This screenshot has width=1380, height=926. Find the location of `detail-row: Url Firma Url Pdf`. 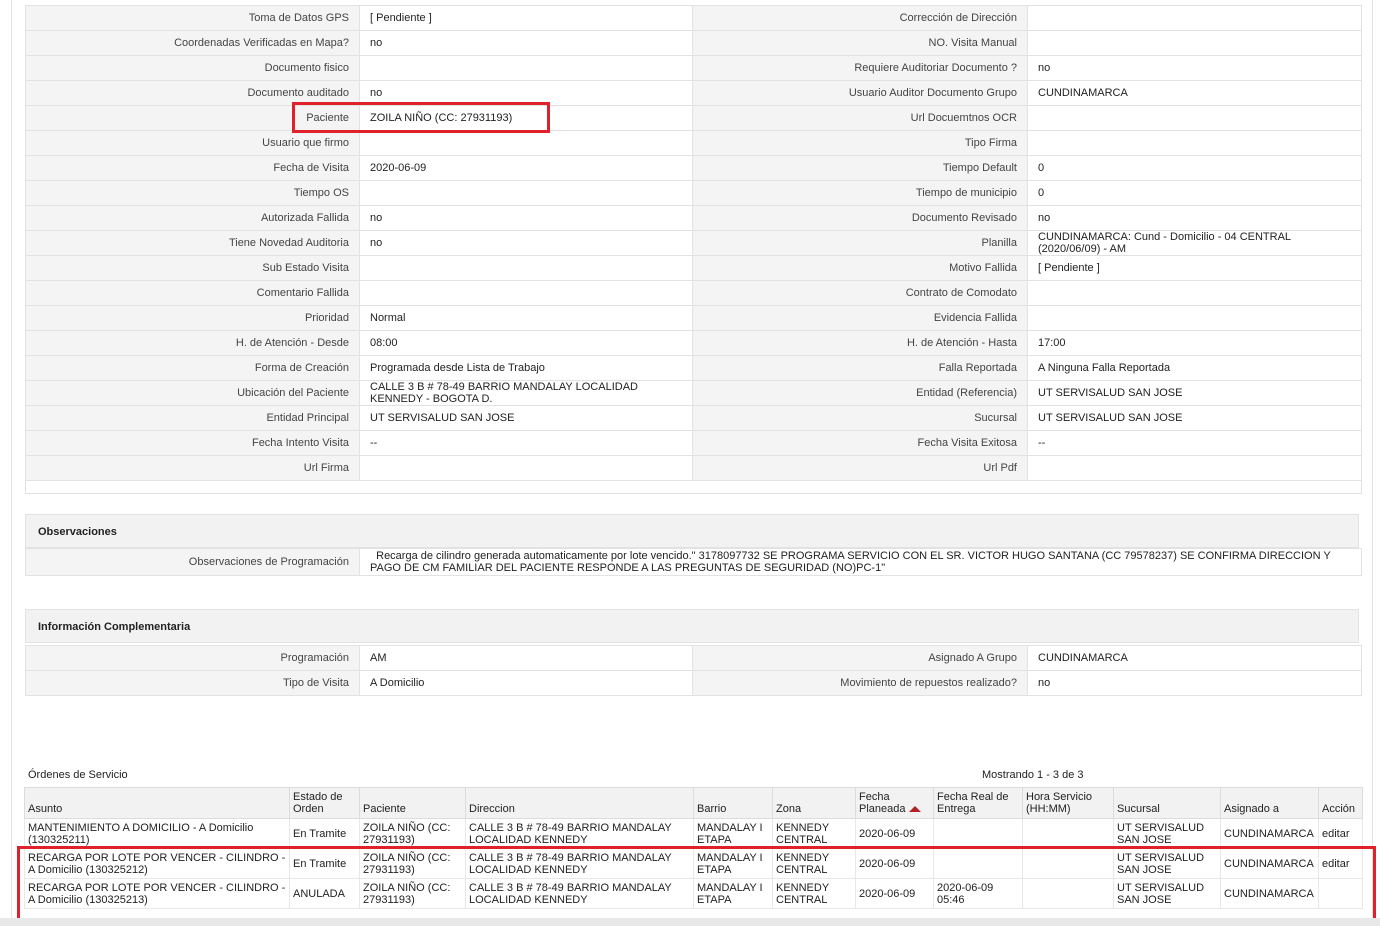

detail-row: Url Firma Url Pdf is located at coordinates (693, 468).